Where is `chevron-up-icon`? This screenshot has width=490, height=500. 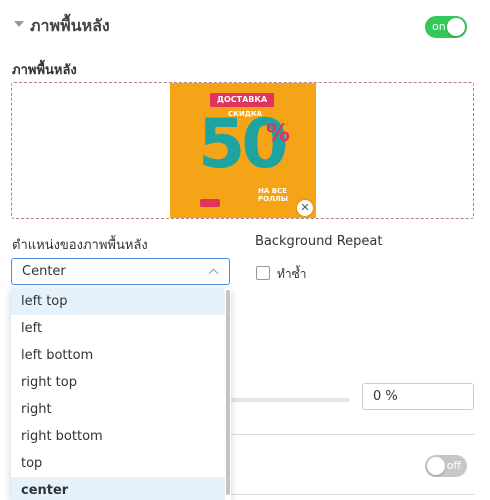 chevron-up-icon is located at coordinates (213, 273).